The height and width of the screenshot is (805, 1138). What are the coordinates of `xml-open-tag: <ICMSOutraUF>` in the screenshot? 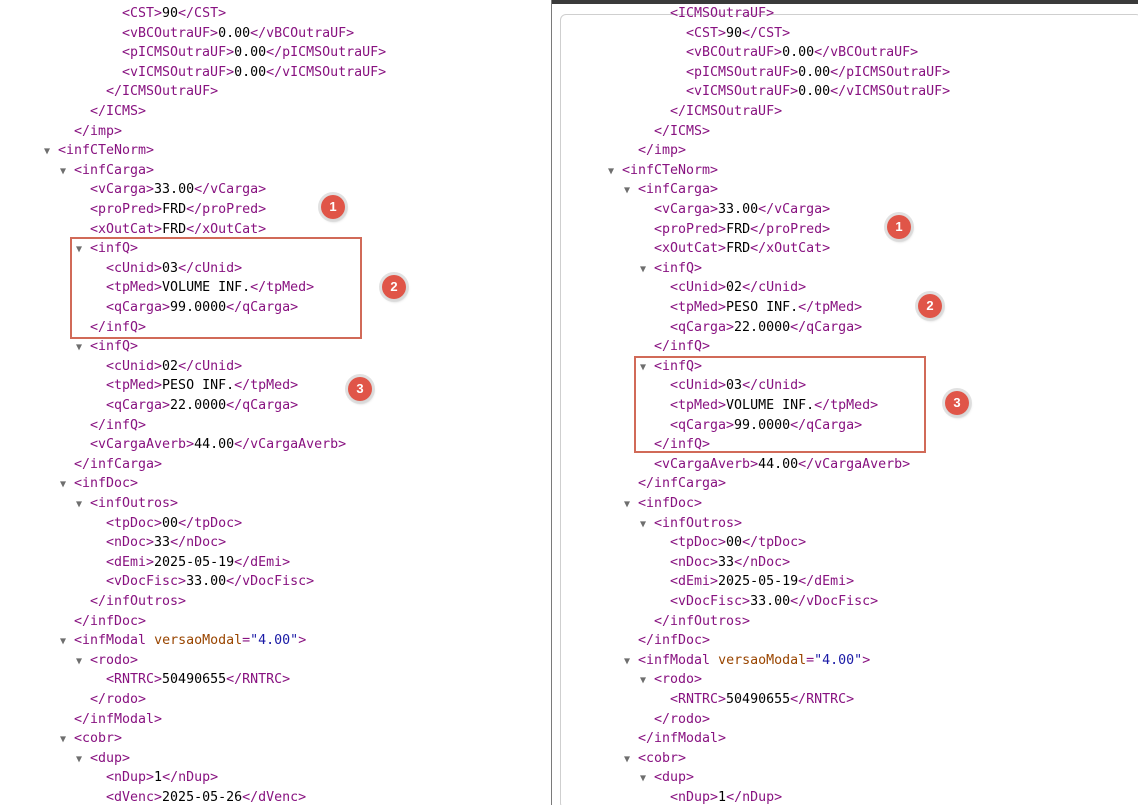 It's located at (722, 13).